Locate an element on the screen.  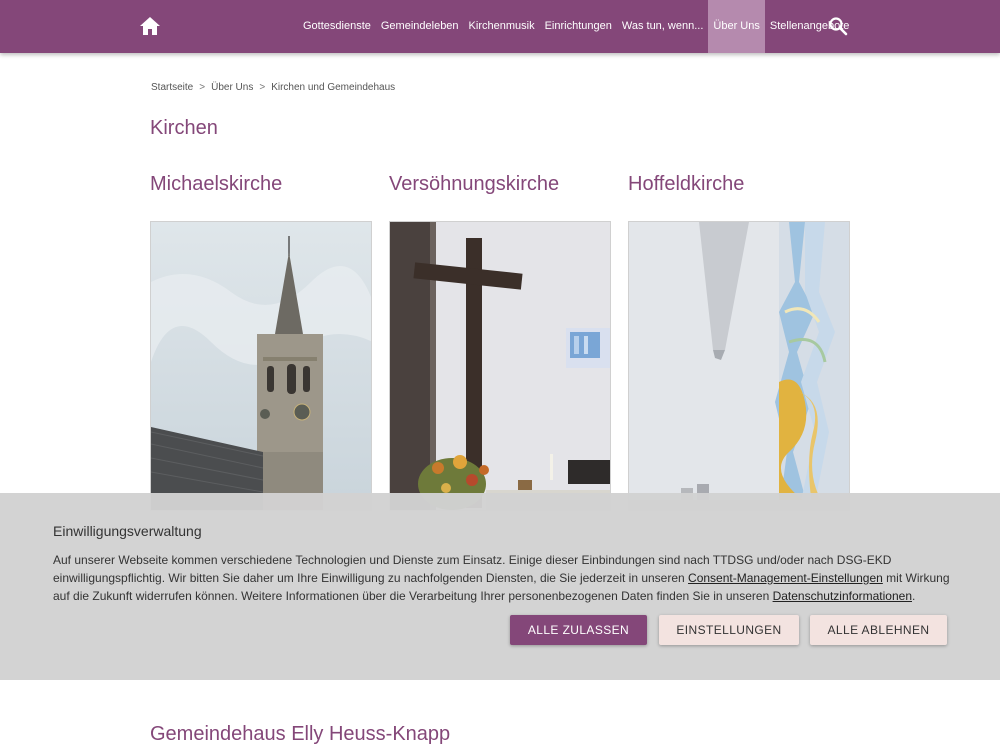
breadcrumb-current: Kirchen und Gemeindehaus is located at coordinates (333, 87).